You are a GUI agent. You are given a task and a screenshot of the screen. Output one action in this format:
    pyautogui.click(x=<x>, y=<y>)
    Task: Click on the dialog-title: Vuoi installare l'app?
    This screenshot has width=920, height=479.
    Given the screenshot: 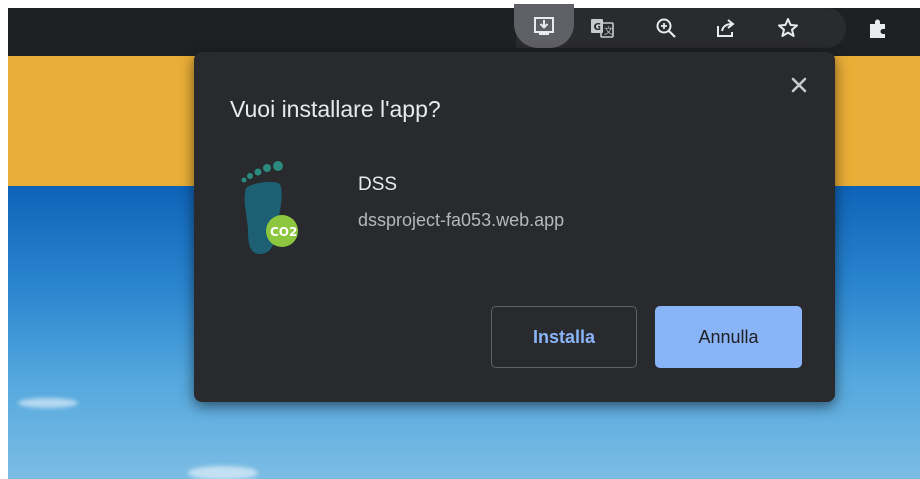 What is the action you would take?
    pyautogui.click(x=335, y=109)
    